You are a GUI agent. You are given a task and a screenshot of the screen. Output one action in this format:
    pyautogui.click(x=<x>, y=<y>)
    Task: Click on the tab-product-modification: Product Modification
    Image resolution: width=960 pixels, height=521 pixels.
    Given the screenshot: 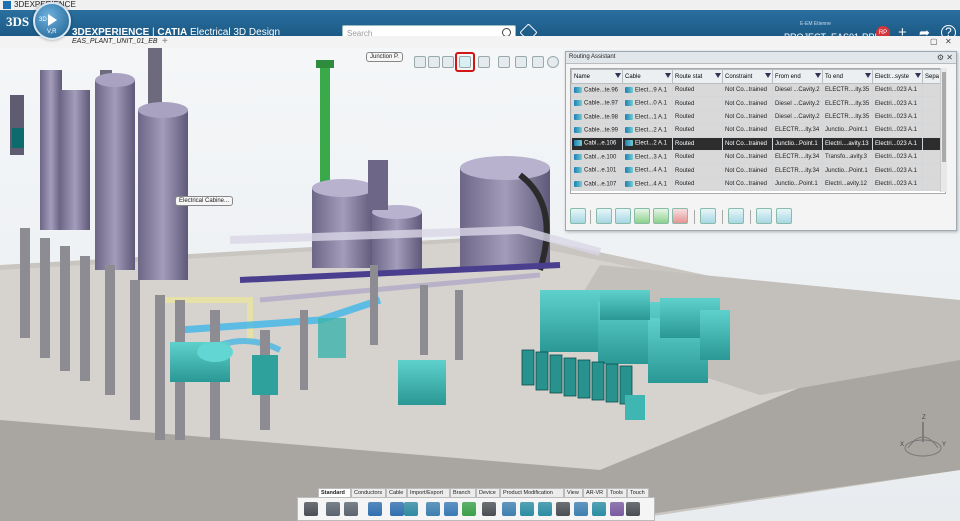 What is the action you would take?
    pyautogui.click(x=532, y=492)
    